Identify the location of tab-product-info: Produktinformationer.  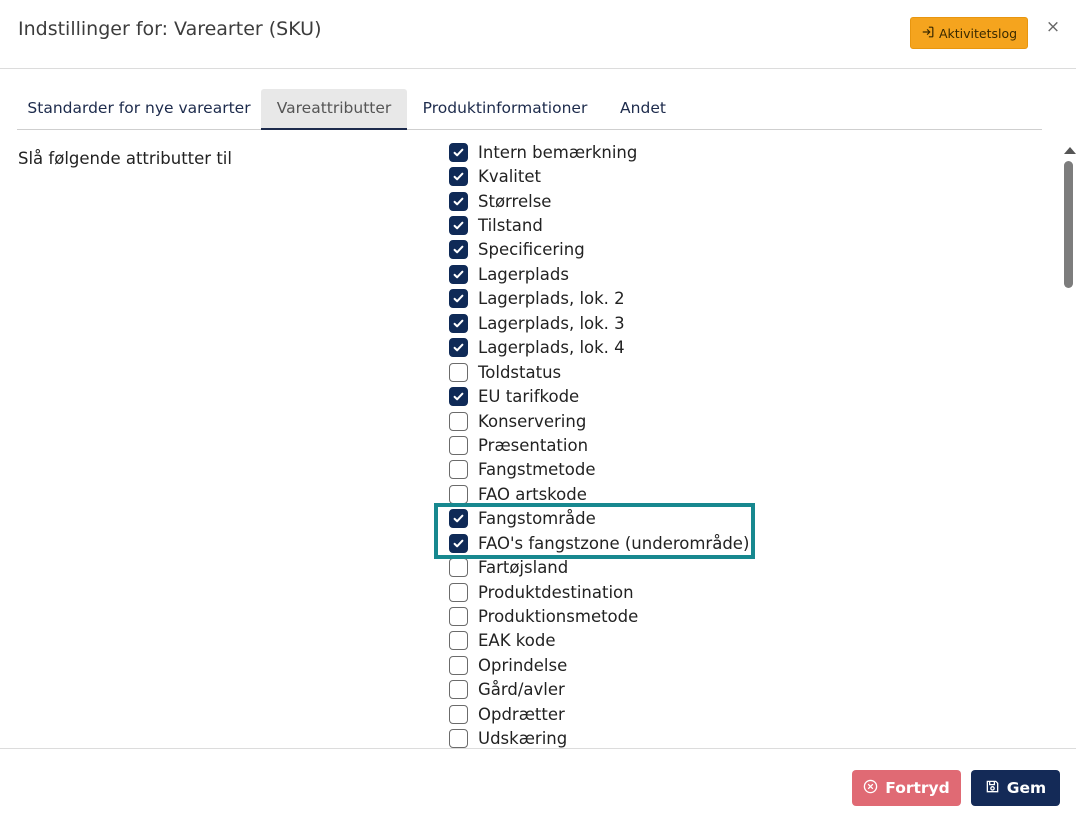
(505, 109).